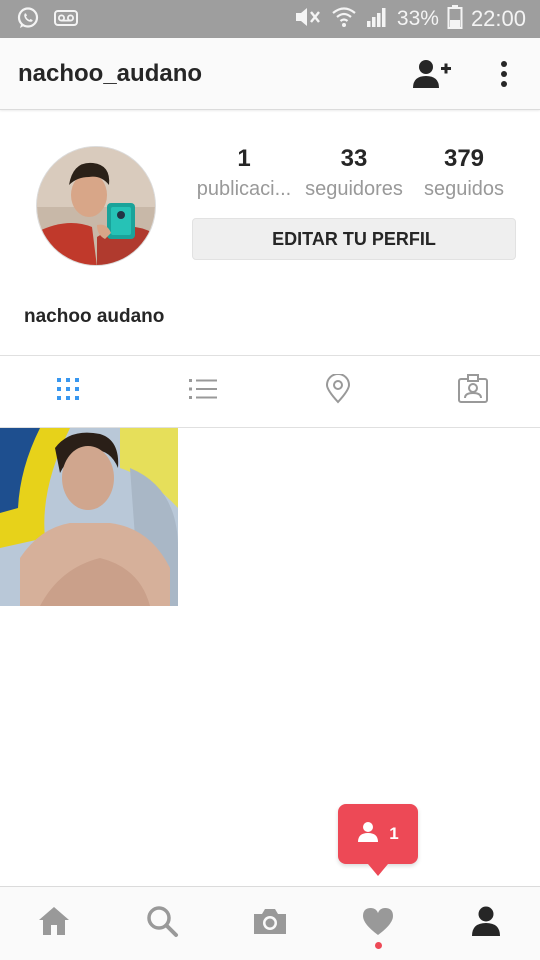 This screenshot has height=960, width=540. What do you see at coordinates (455, 19) in the screenshot?
I see `battery-icon` at bounding box center [455, 19].